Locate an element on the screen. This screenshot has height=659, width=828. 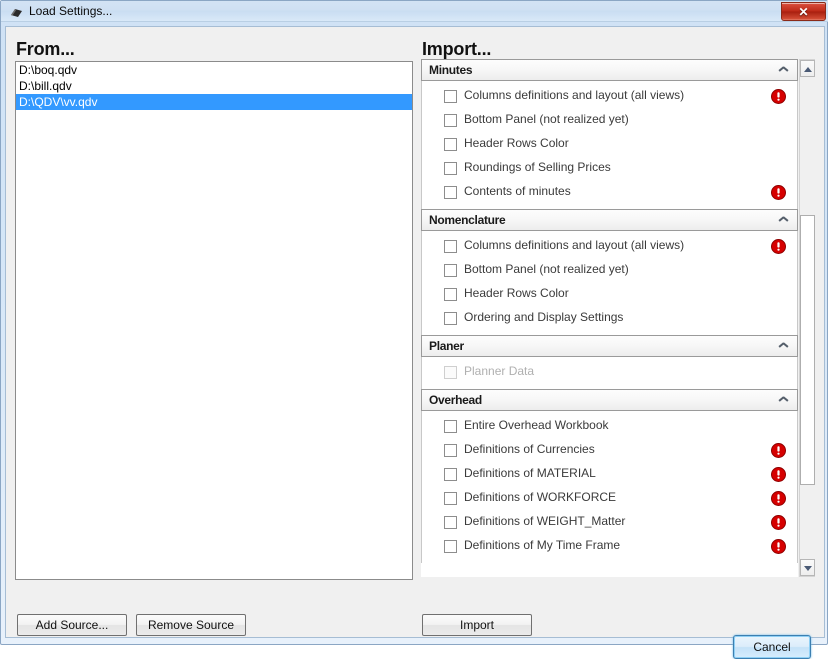
source-list-item: D:\QDV\vv.qdv is located at coordinates (214, 102).